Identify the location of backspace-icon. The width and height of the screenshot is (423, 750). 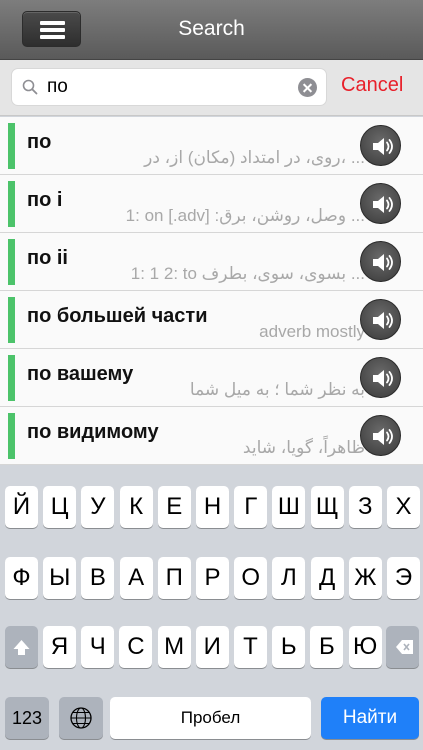
(404, 647).